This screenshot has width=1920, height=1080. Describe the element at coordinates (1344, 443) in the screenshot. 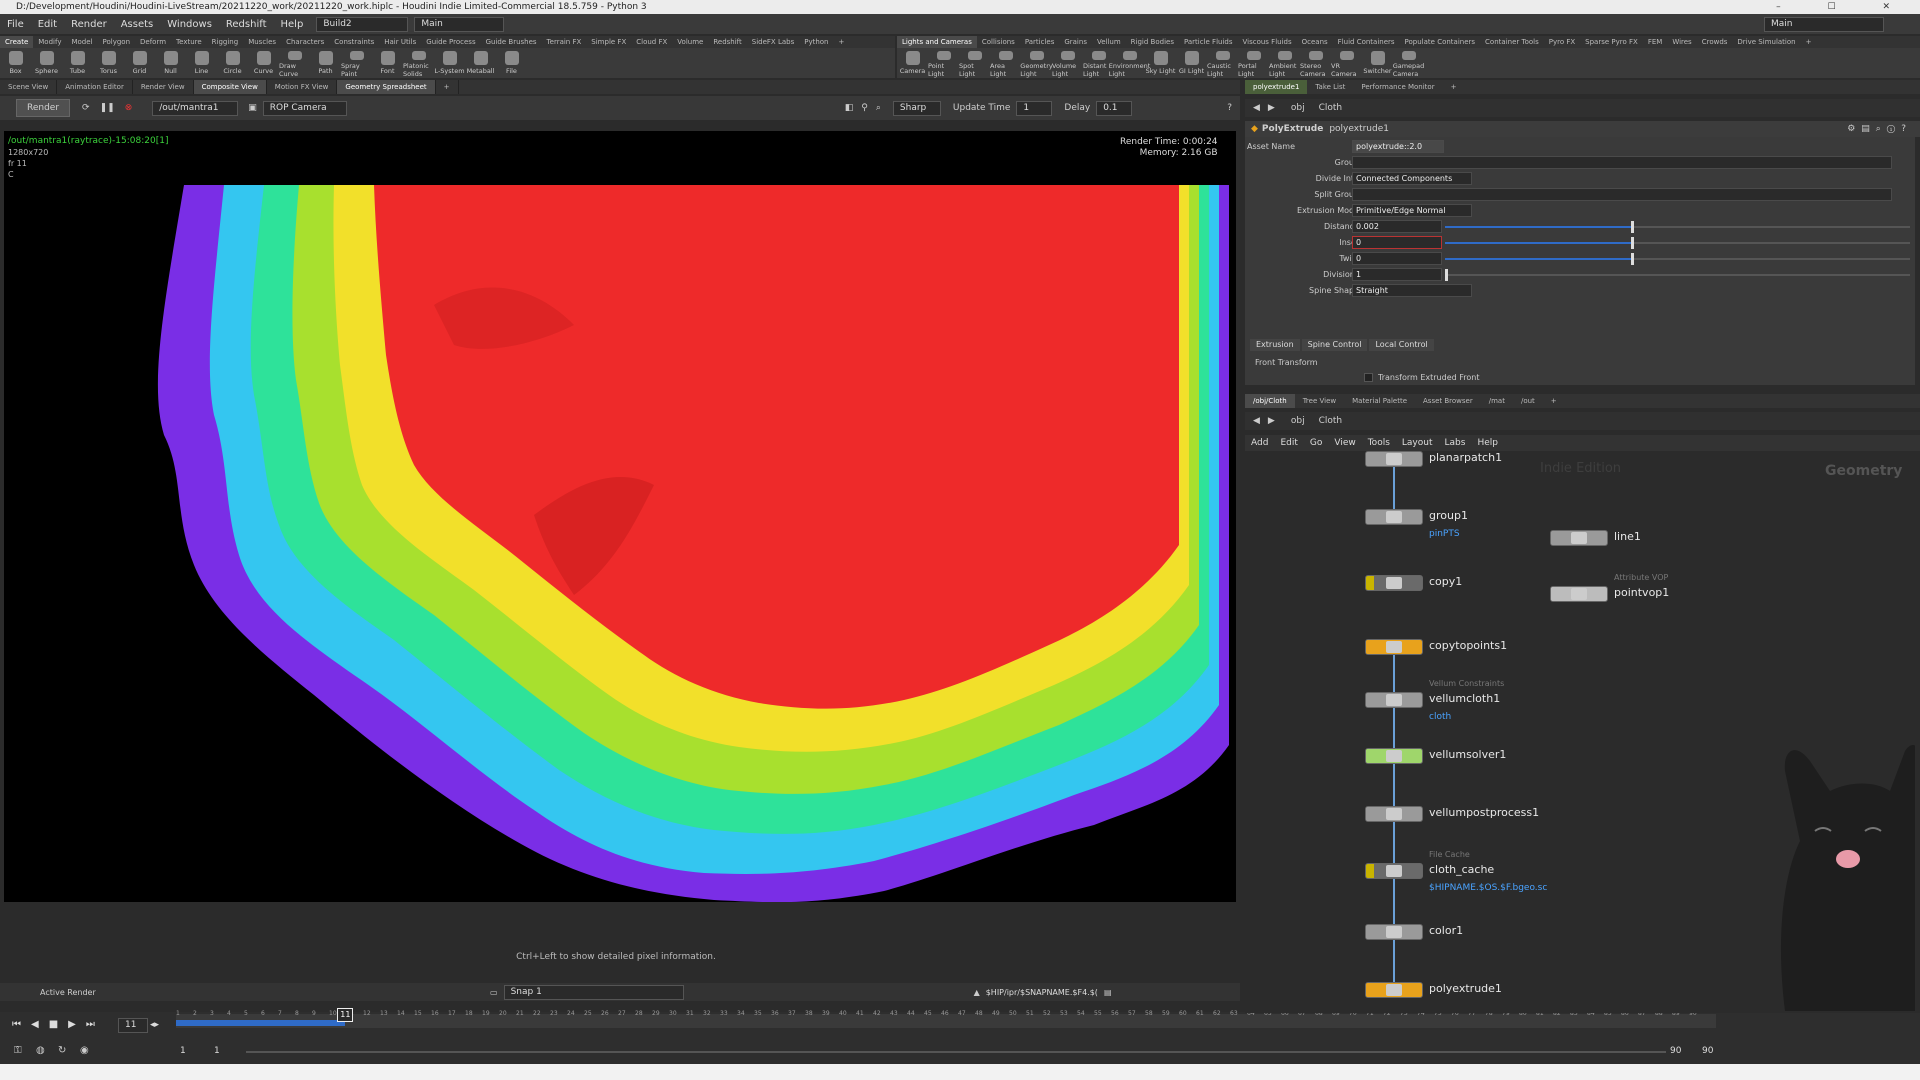

I see `network-menu-view: View` at that location.